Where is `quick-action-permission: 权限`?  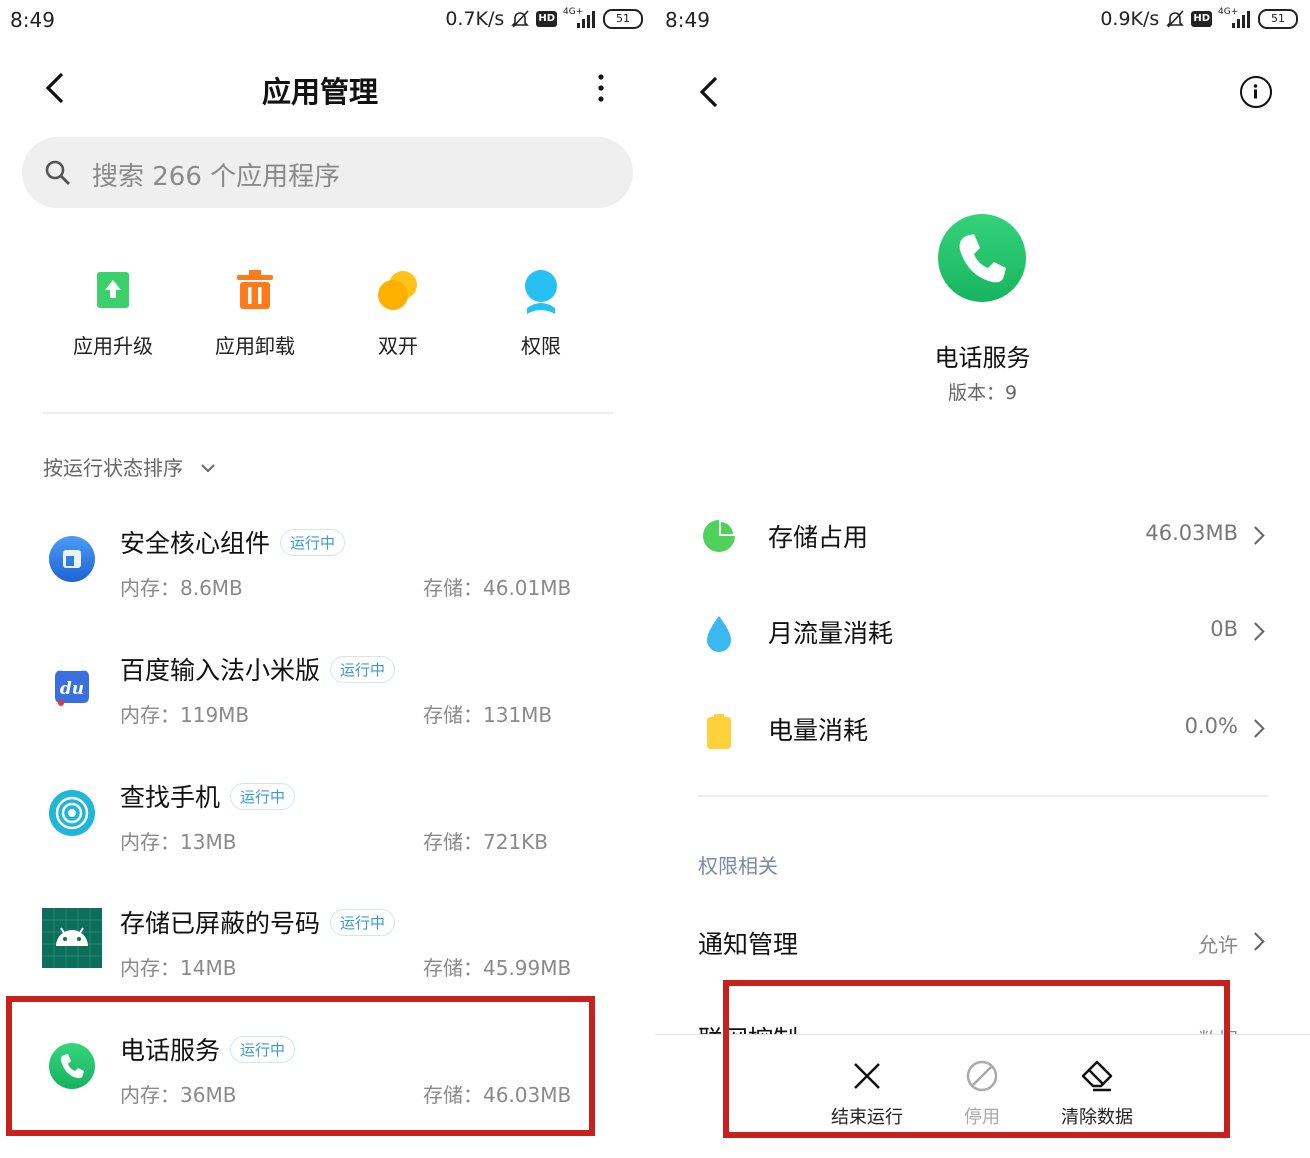 quick-action-permission: 权限 is located at coordinates (541, 313).